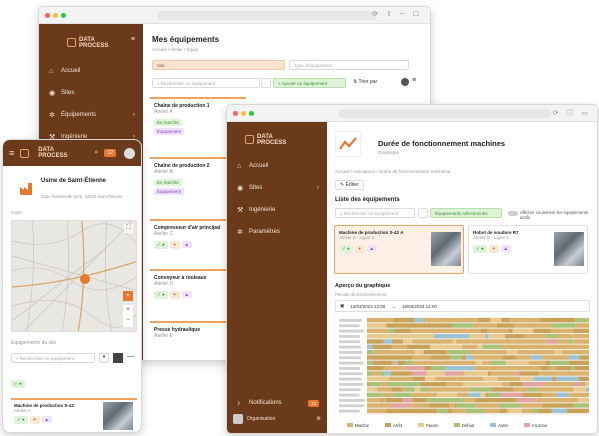 This screenshot has width=599, height=436. Describe the element at coordinates (349, 65) in the screenshot. I see `type-filter: Type d'équipement` at that location.